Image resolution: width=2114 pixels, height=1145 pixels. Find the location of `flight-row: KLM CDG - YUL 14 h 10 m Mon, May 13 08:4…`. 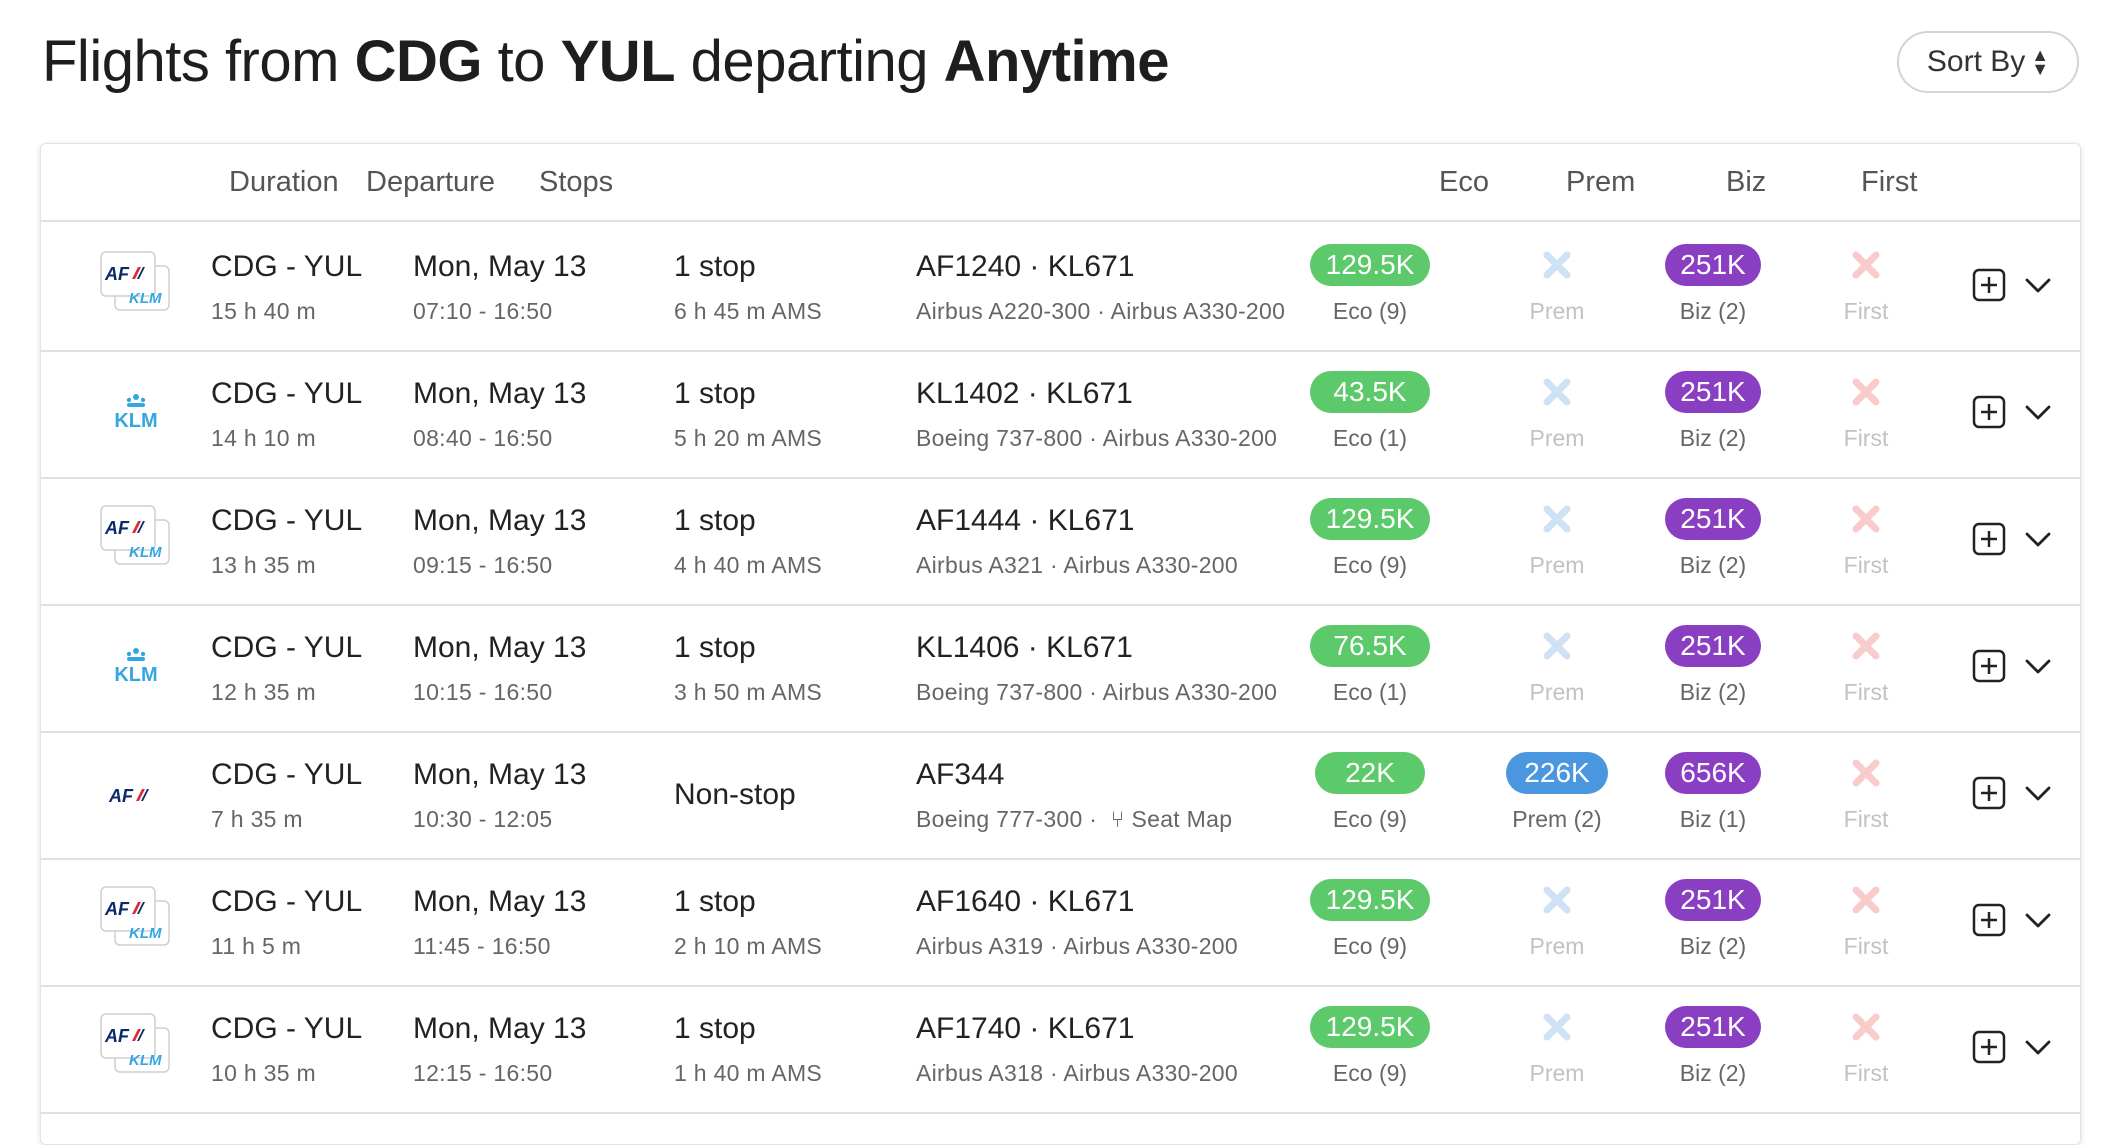

flight-row: KLM CDG - YUL 14 h 10 m Mon, May 13 08:4… is located at coordinates (1060, 414).